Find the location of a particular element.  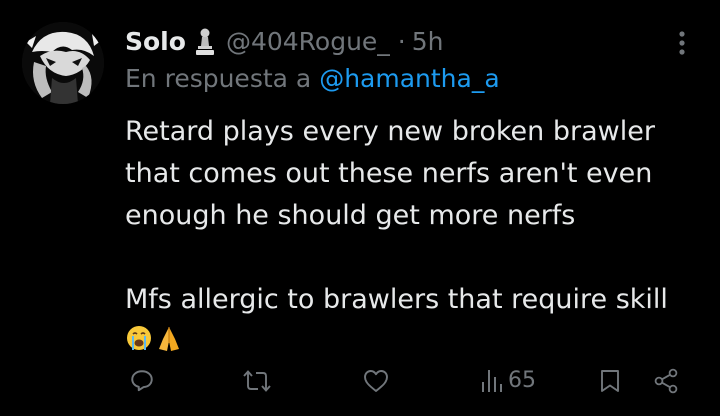

reply-context: En respuesta a @hamantha_a is located at coordinates (312, 78).